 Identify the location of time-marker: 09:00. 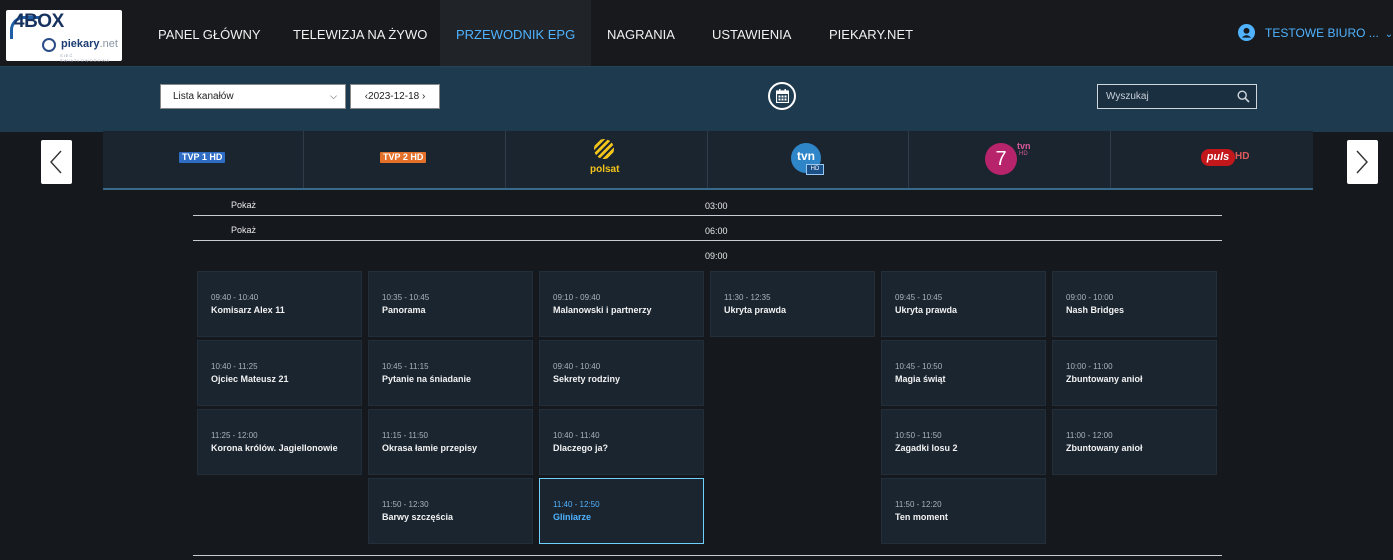
(716, 256).